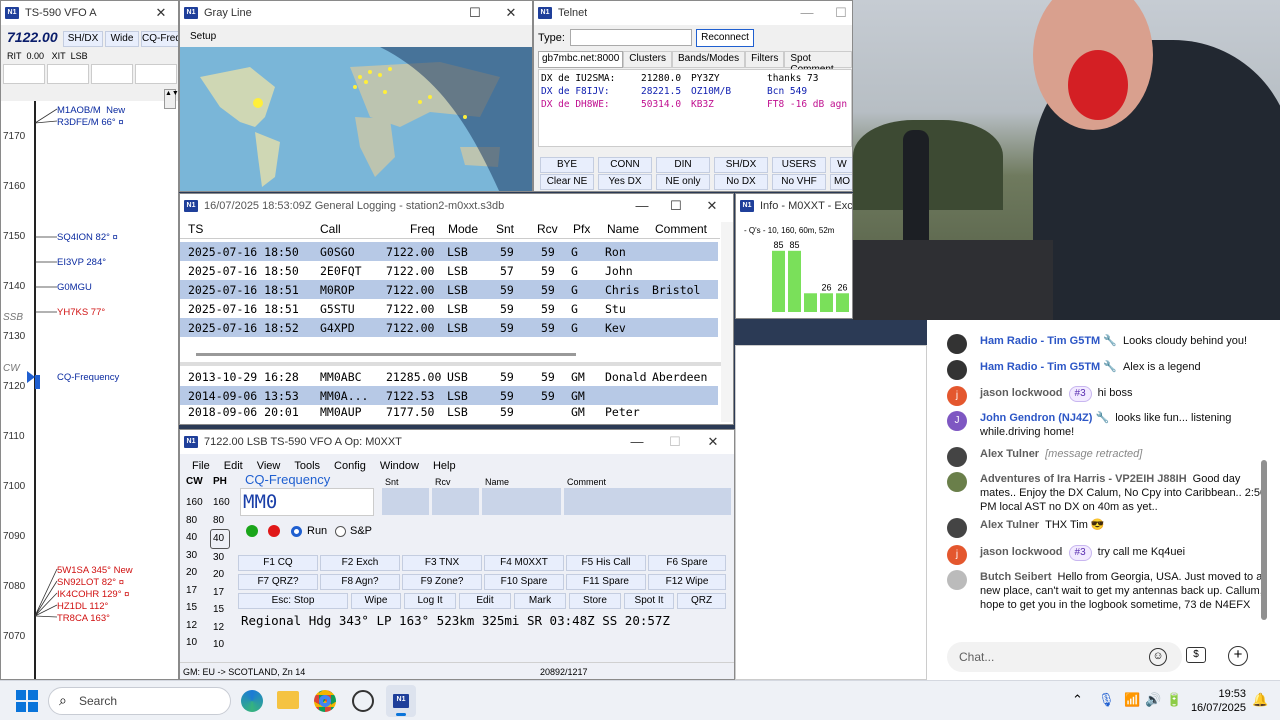 Image resolution: width=1280 pixels, height=720 pixels. I want to click on menu-view: View, so click(269, 466).